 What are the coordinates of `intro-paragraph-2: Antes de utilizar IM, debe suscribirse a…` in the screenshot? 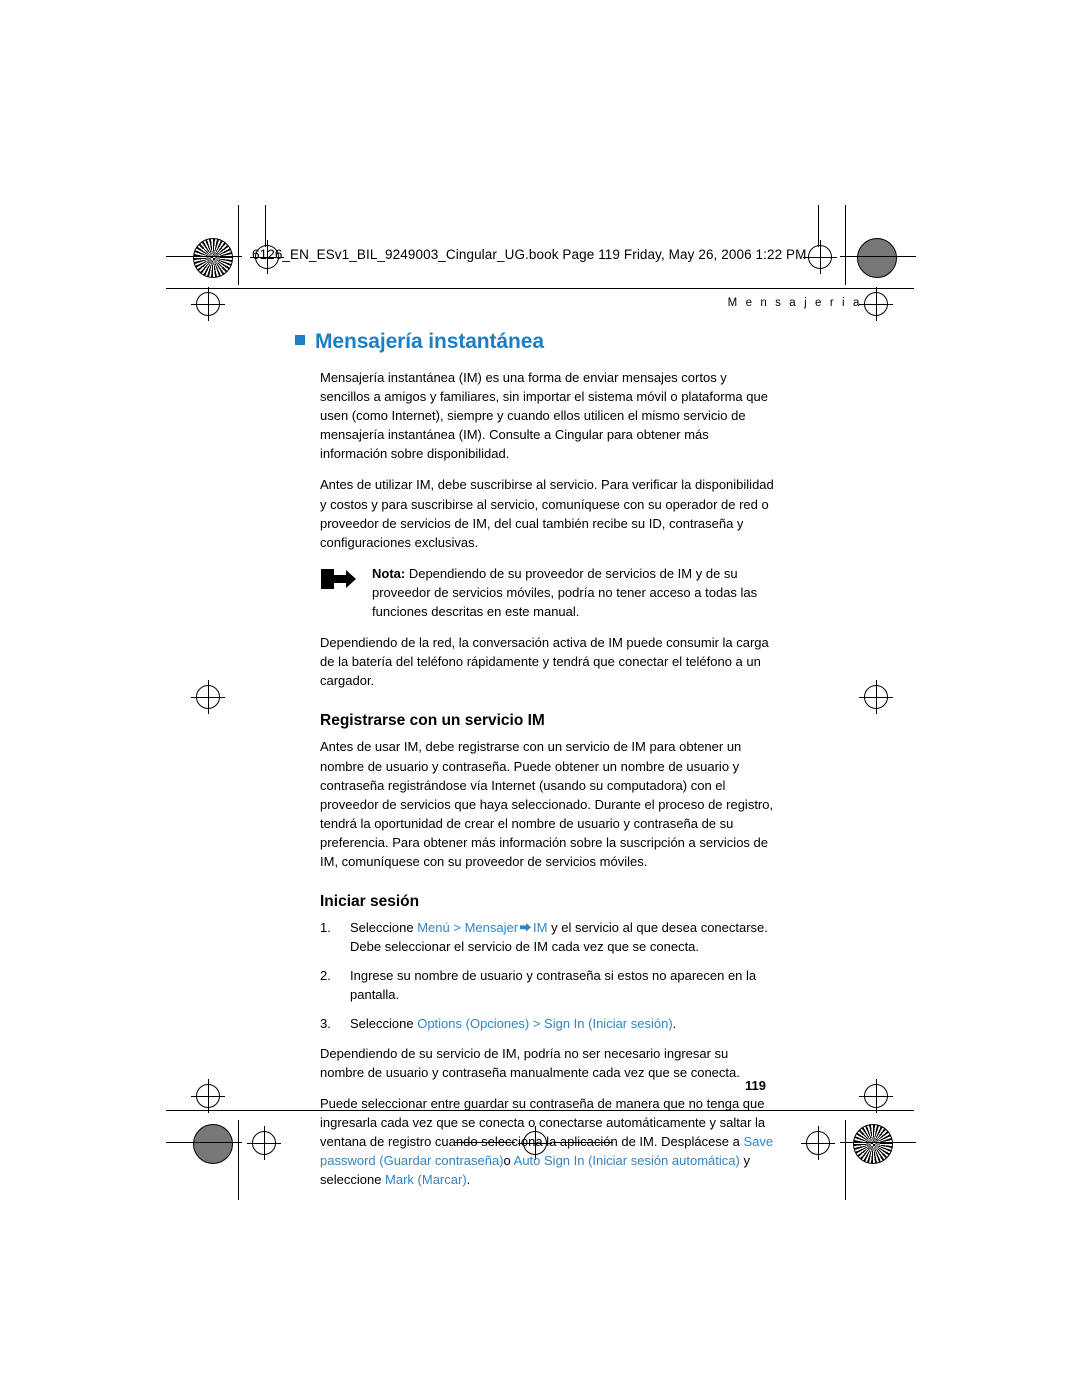 It's located at (547, 513).